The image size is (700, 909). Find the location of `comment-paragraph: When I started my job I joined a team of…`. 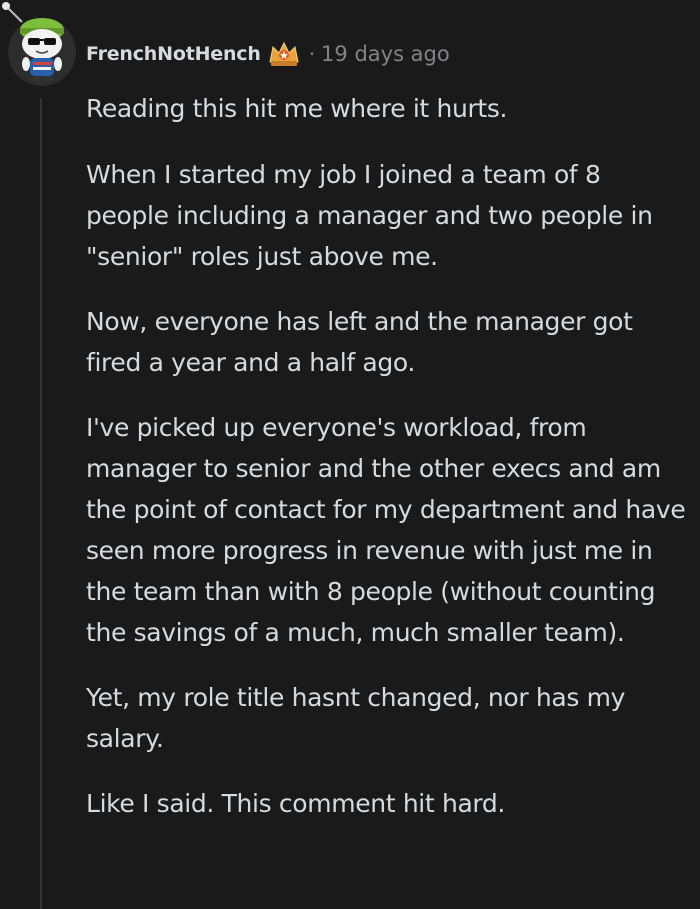

comment-paragraph: When I started my job I joined a team of… is located at coordinates (369, 215).